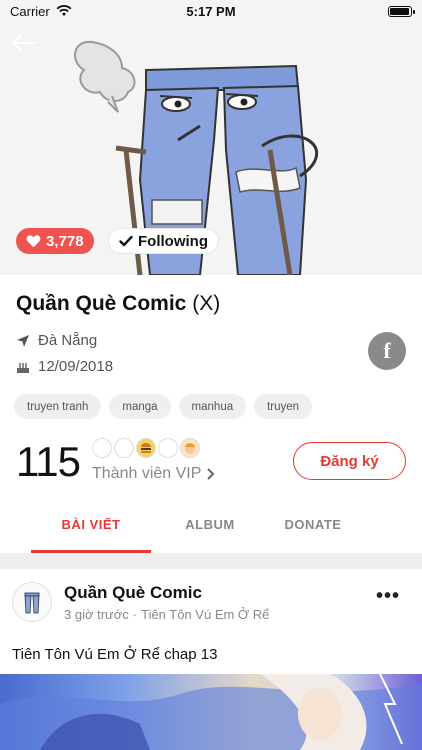 The width and height of the screenshot is (422, 750). I want to click on facebook-button: f, so click(387, 351).